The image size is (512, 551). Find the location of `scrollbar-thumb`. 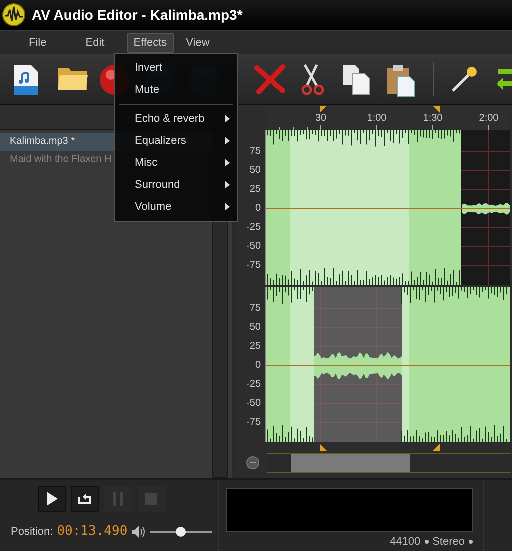

scrollbar-thumb is located at coordinates (350, 463).